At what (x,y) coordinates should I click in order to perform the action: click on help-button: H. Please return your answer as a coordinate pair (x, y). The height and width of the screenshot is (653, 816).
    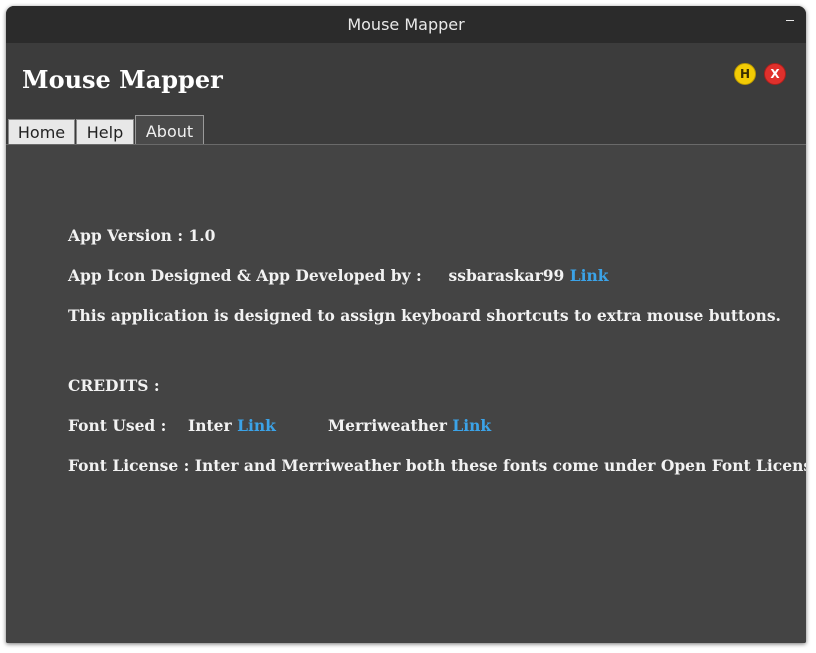
    Looking at the image, I should click on (745, 74).